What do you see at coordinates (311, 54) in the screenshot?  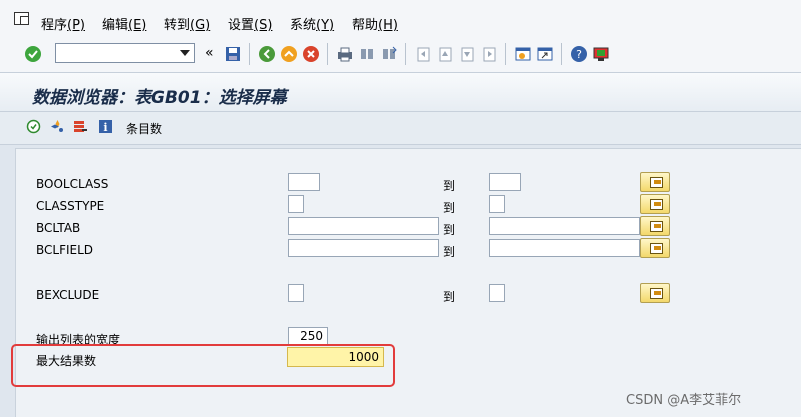 I see `cancel-icon` at bounding box center [311, 54].